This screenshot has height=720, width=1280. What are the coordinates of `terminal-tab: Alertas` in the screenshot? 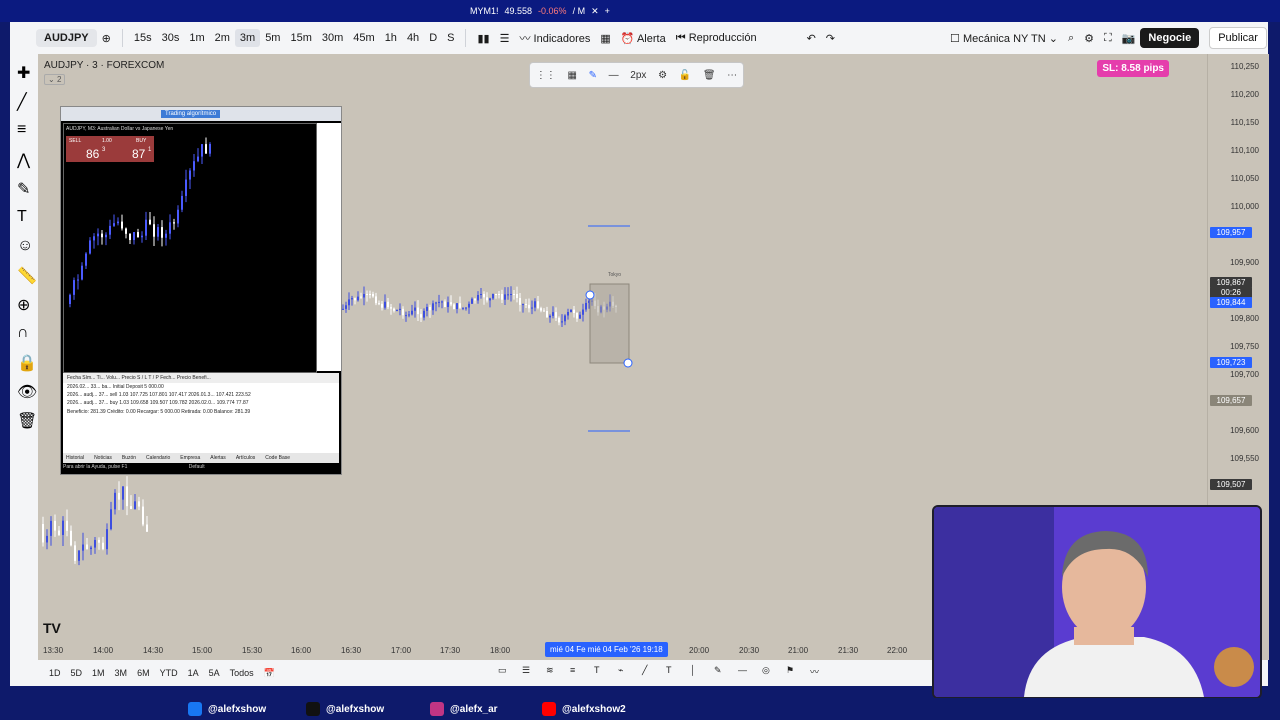 It's located at (218, 458).